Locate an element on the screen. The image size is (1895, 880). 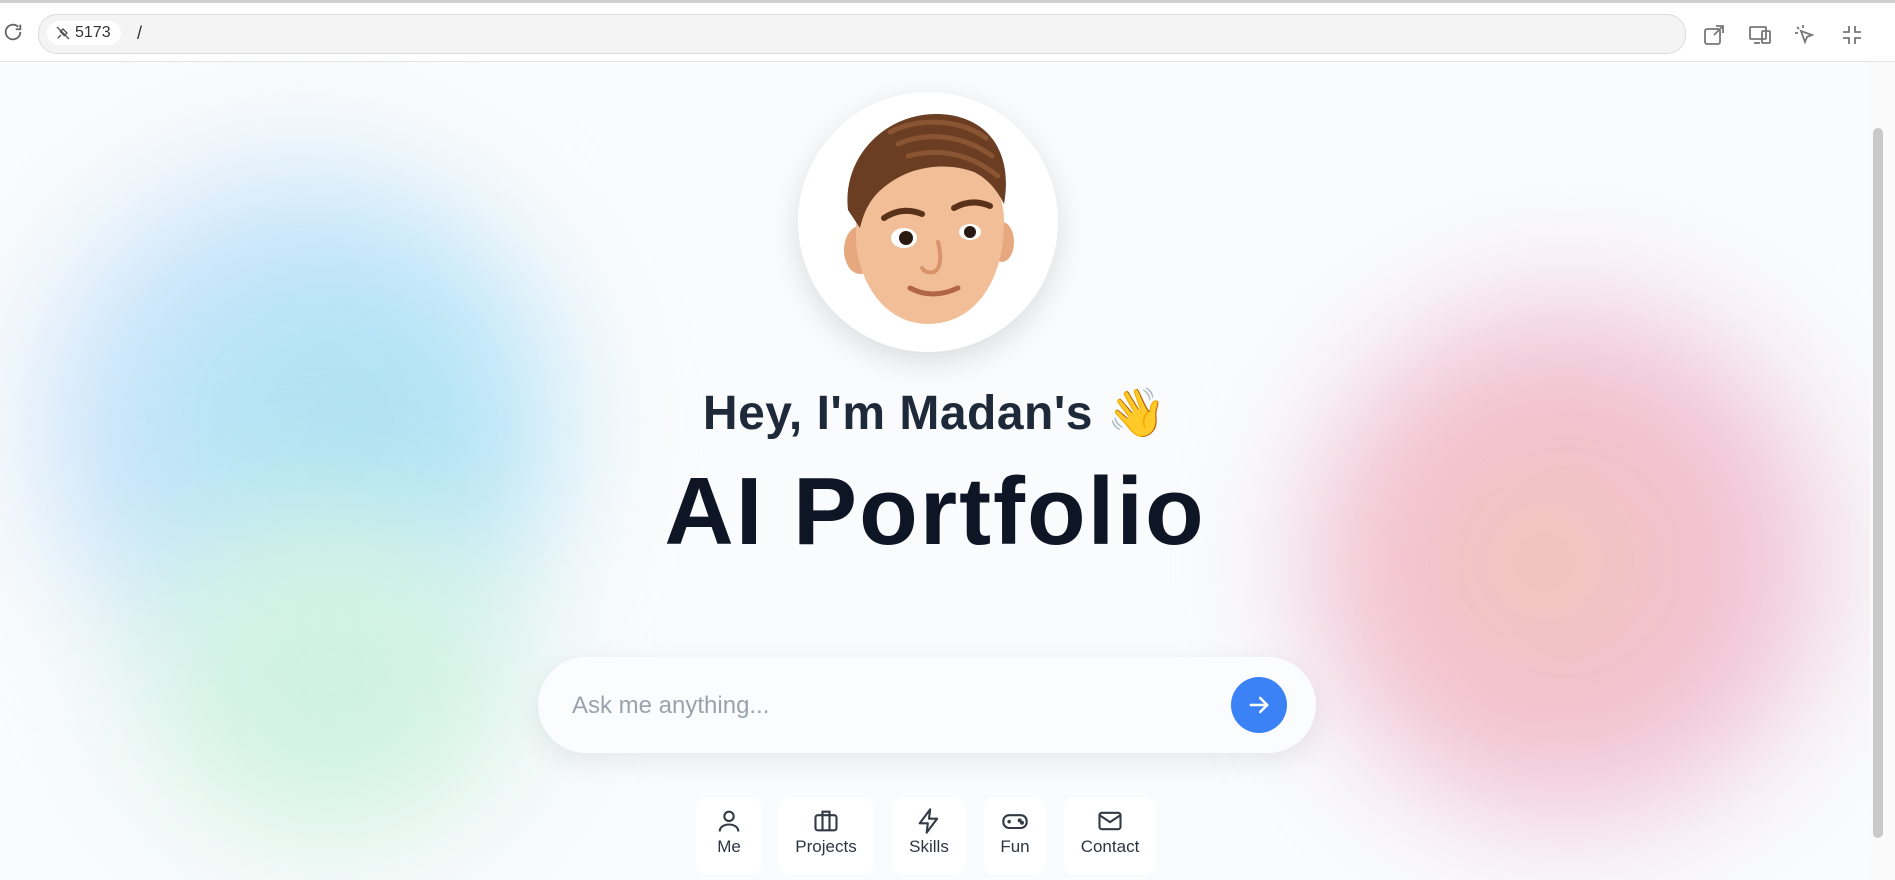
plug-icon is located at coordinates (63, 33).